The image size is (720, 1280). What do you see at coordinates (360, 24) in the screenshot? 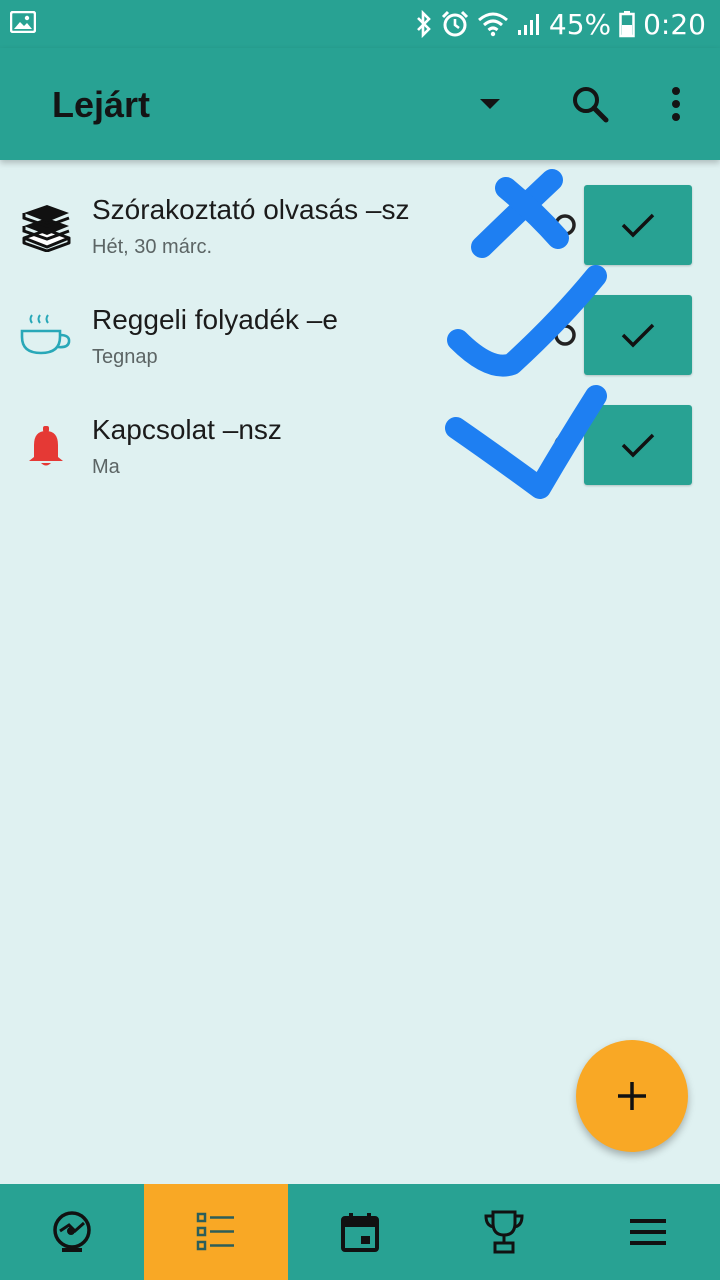
I see `status-bar: 45% 0:20` at bounding box center [360, 24].